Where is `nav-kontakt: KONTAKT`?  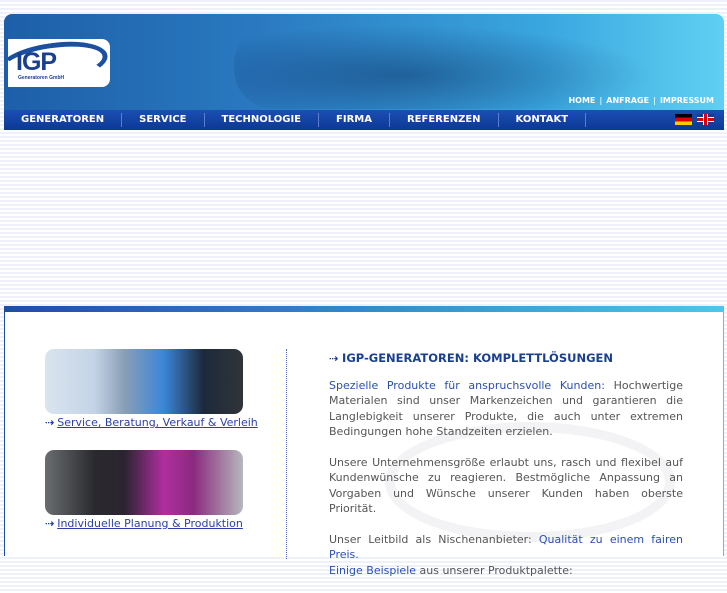 nav-kontakt: KONTAKT is located at coordinates (543, 120).